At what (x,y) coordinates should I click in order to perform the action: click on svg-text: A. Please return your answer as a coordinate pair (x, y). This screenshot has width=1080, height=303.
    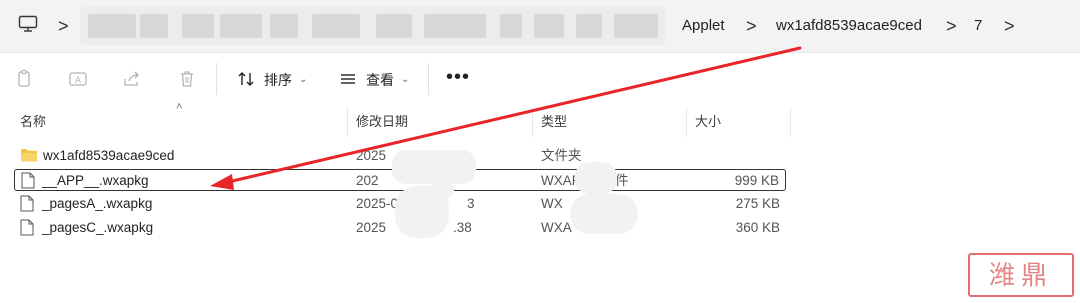
    Looking at the image, I should click on (78, 81).